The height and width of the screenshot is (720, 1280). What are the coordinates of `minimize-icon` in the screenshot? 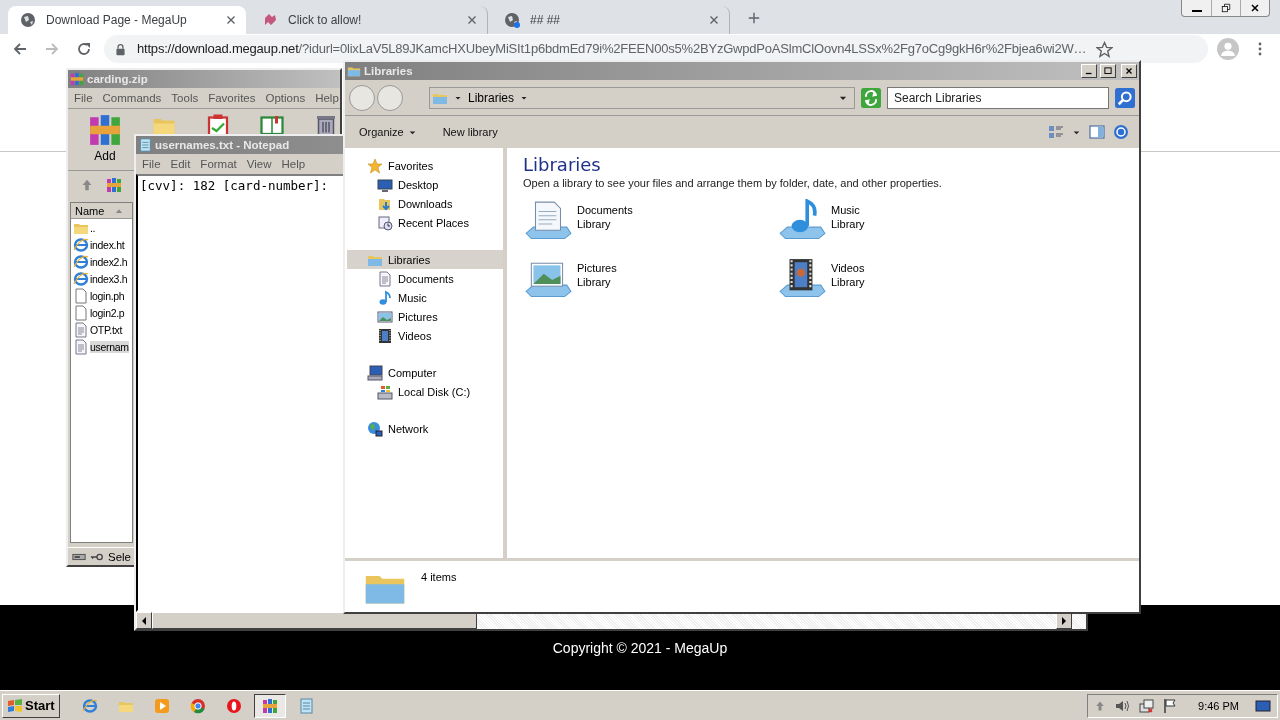 It's located at (1196, 11).